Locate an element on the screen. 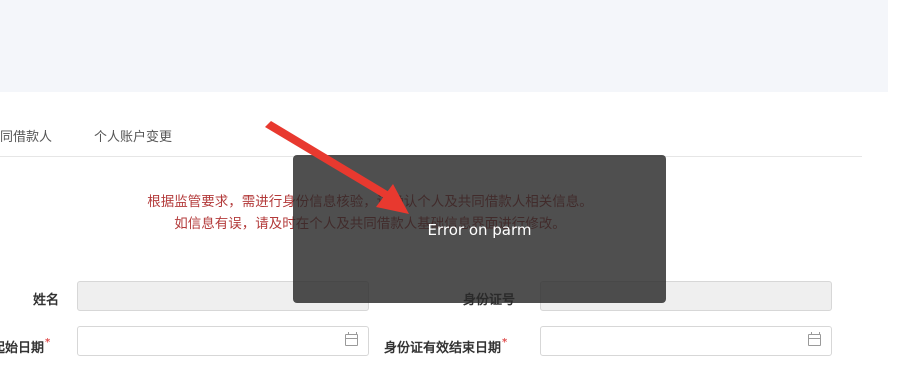  start-date-label-text: 起始日期 is located at coordinates (22, 348).